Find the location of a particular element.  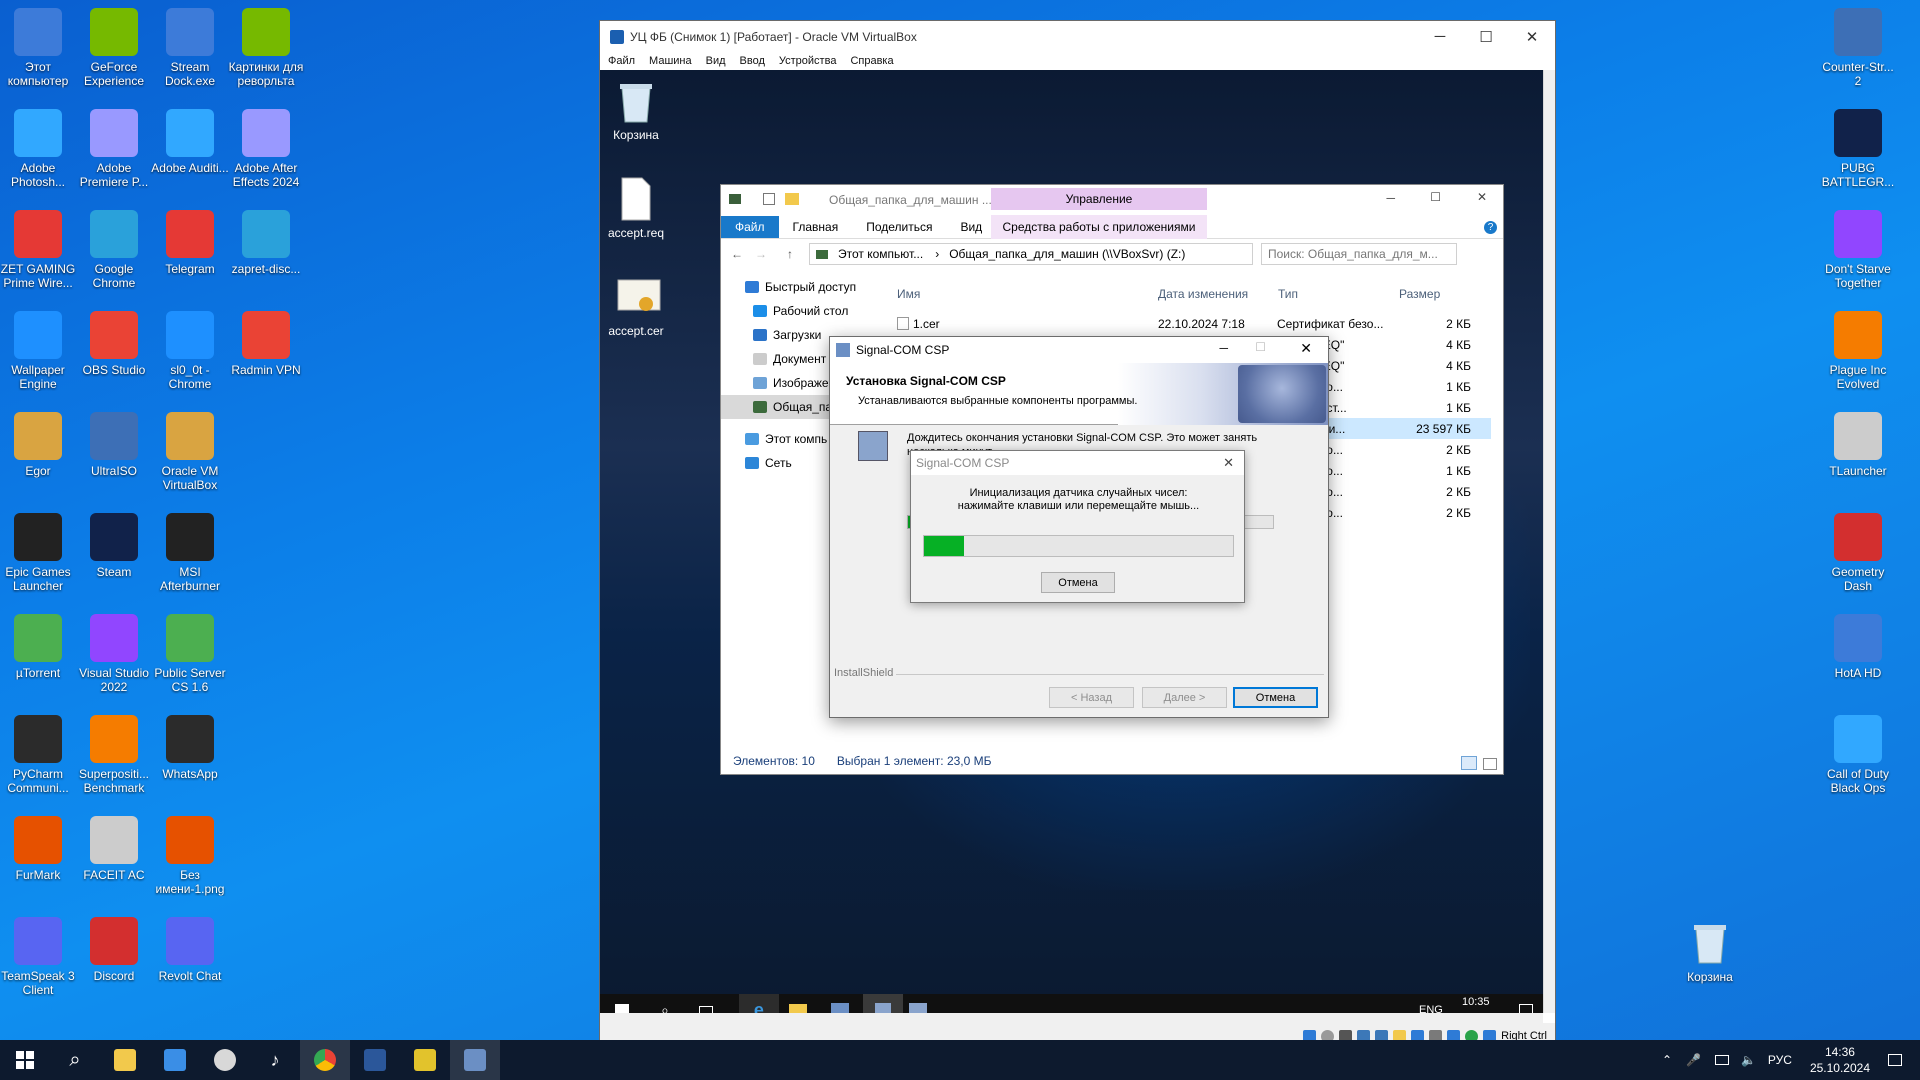

start-button is located at coordinates (25, 1060).